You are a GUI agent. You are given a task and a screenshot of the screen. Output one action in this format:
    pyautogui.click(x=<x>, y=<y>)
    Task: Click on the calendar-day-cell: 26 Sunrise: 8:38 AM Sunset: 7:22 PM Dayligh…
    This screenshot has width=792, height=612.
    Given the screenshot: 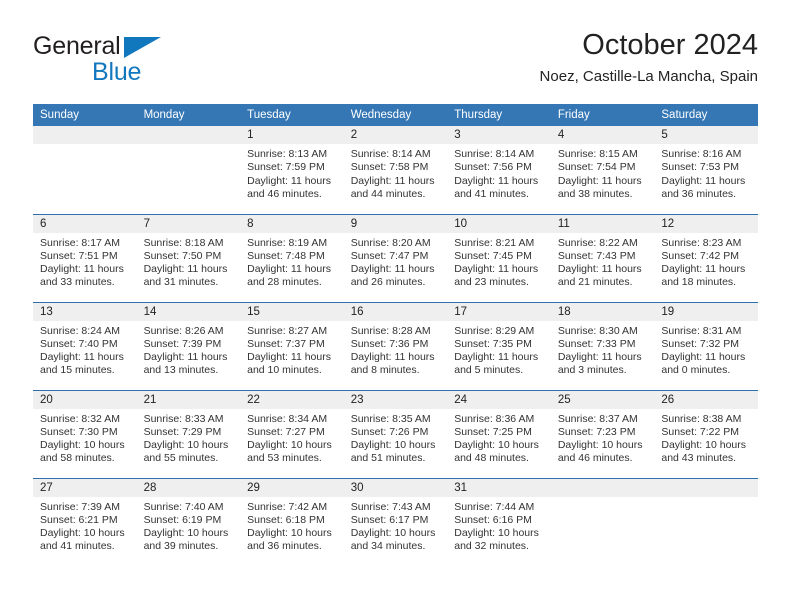 What is the action you would take?
    pyautogui.click(x=706, y=433)
    